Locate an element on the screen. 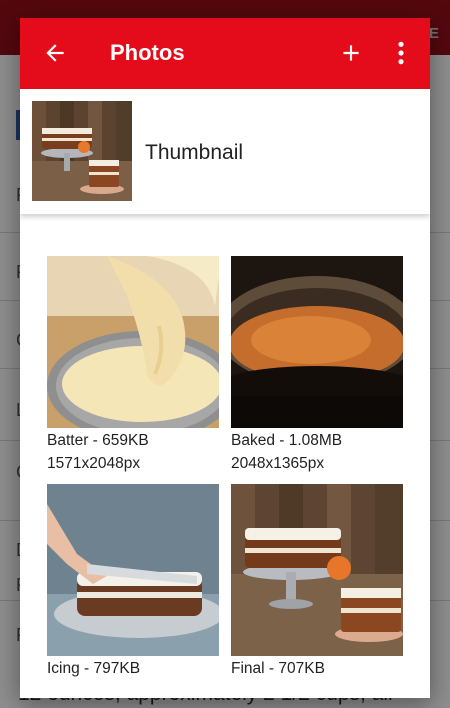 This screenshot has width=450, height=708. photo-card-batter: Batter - 659KB 1571x2048px is located at coordinates (133, 365).